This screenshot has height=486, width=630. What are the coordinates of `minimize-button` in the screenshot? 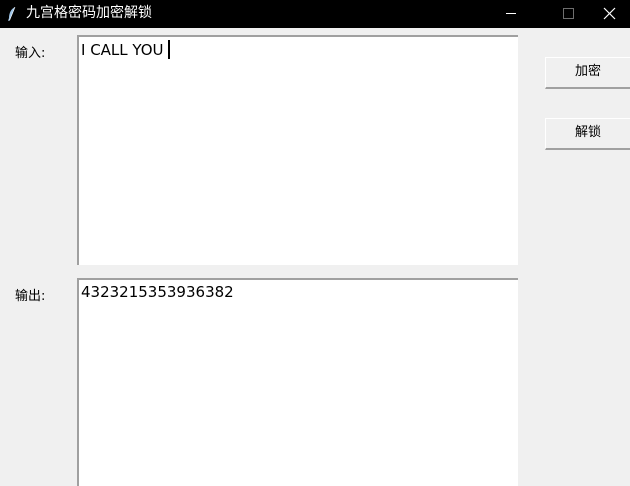 It's located at (511, 14).